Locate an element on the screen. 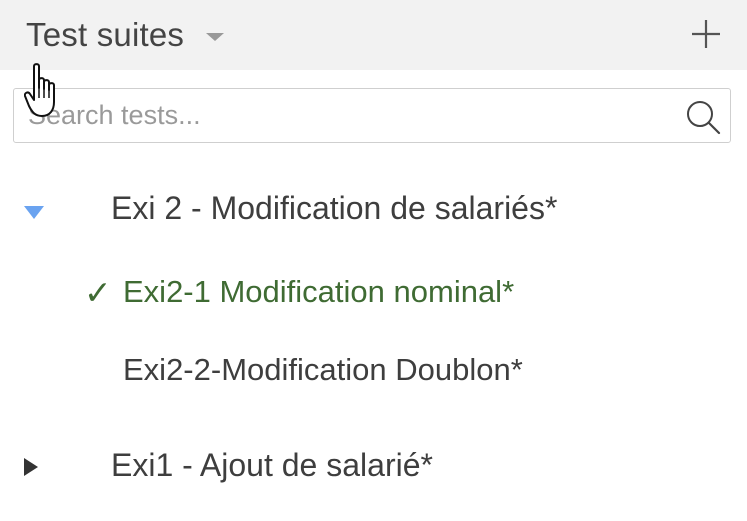  test-suites-header: Test suites is located at coordinates (373, 35).